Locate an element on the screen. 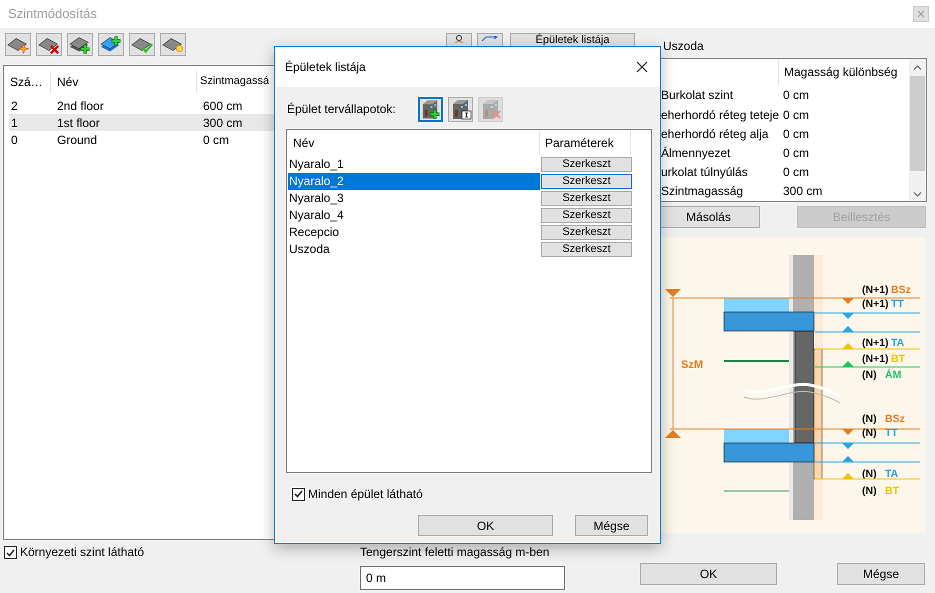  table-cell-text: urkolat túlnyúlás is located at coordinates (704, 173).